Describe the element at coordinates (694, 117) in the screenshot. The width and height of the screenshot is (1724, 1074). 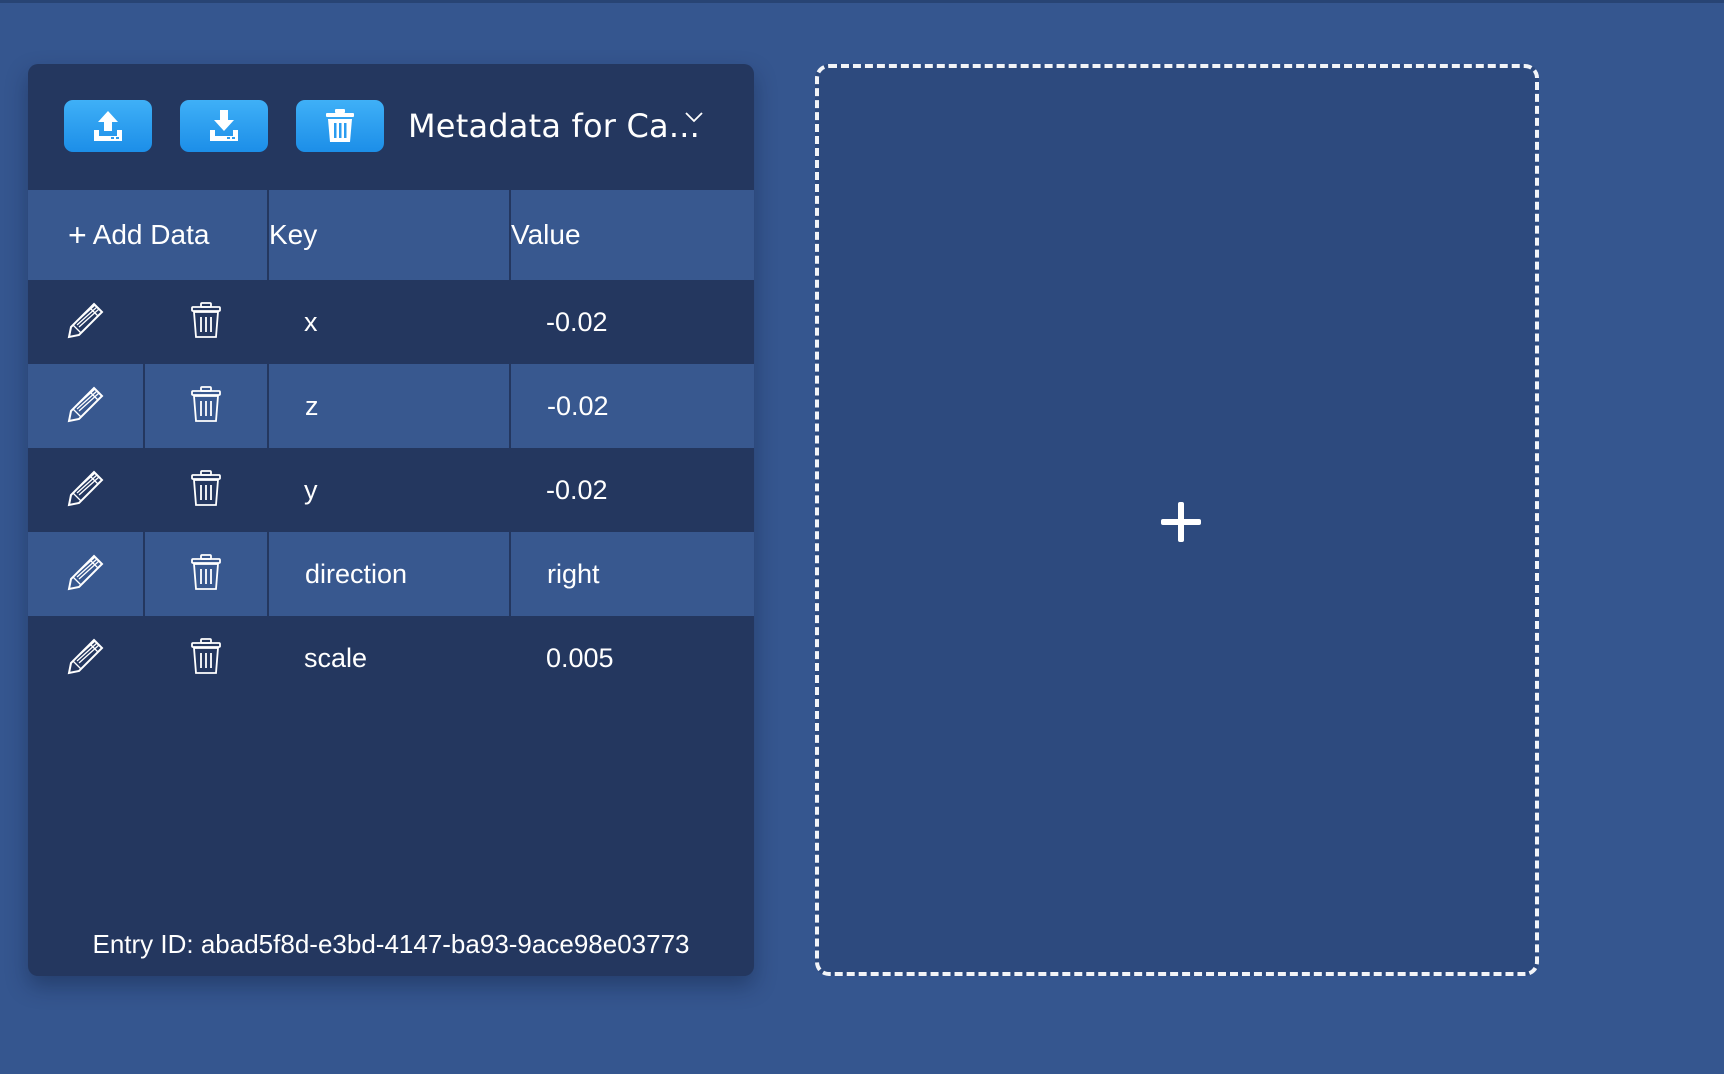
I see `chevron-down-icon` at that location.